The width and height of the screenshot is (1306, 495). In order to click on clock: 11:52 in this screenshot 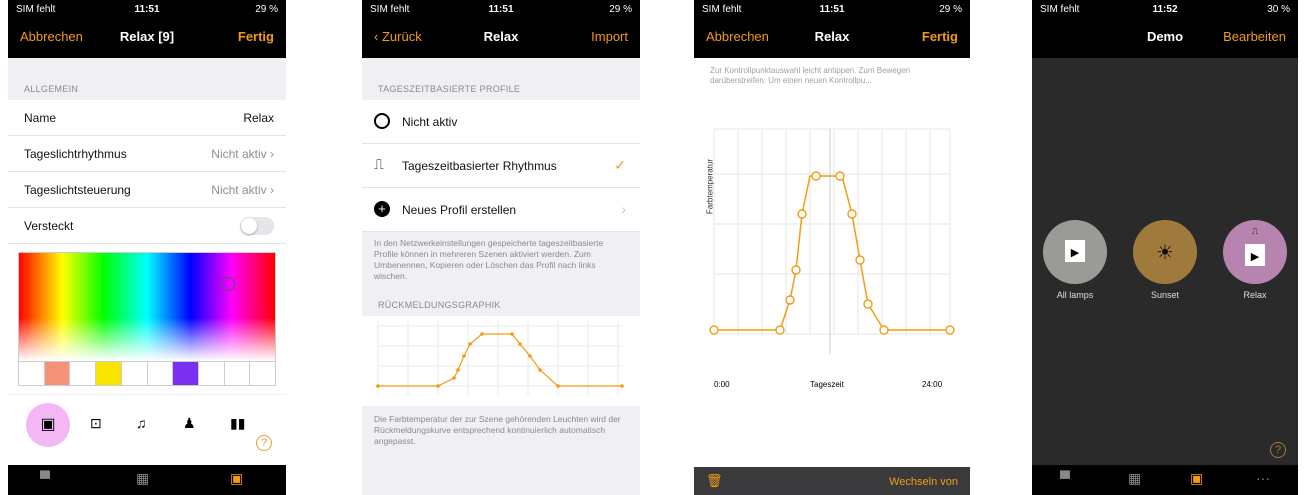, I will do `click(1165, 9)`.